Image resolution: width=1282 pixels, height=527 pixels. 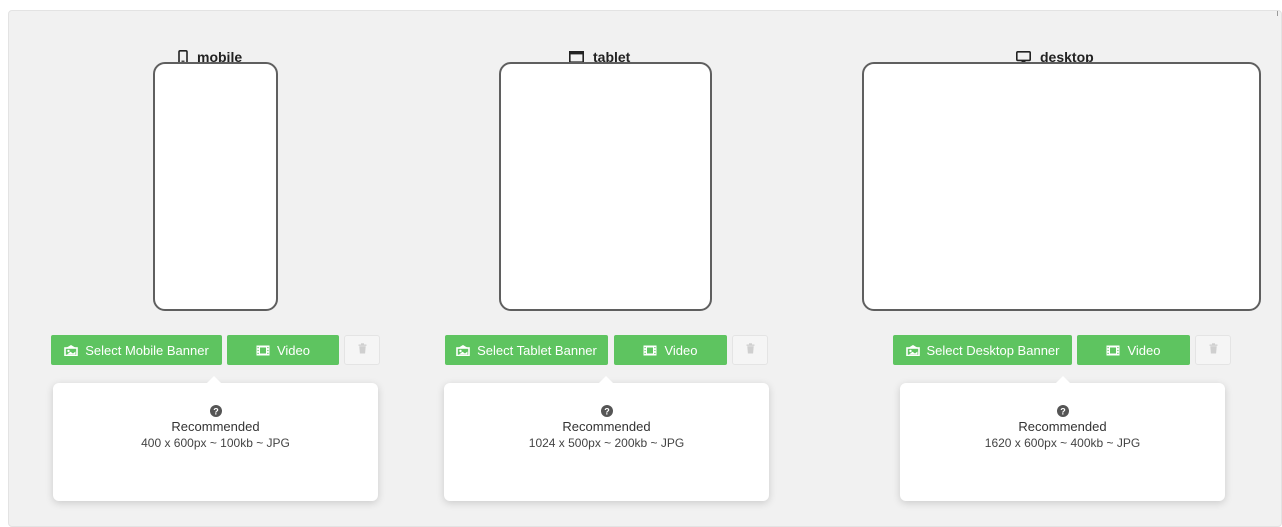 I want to click on desktop-preview-frame, so click(x=1061, y=186).